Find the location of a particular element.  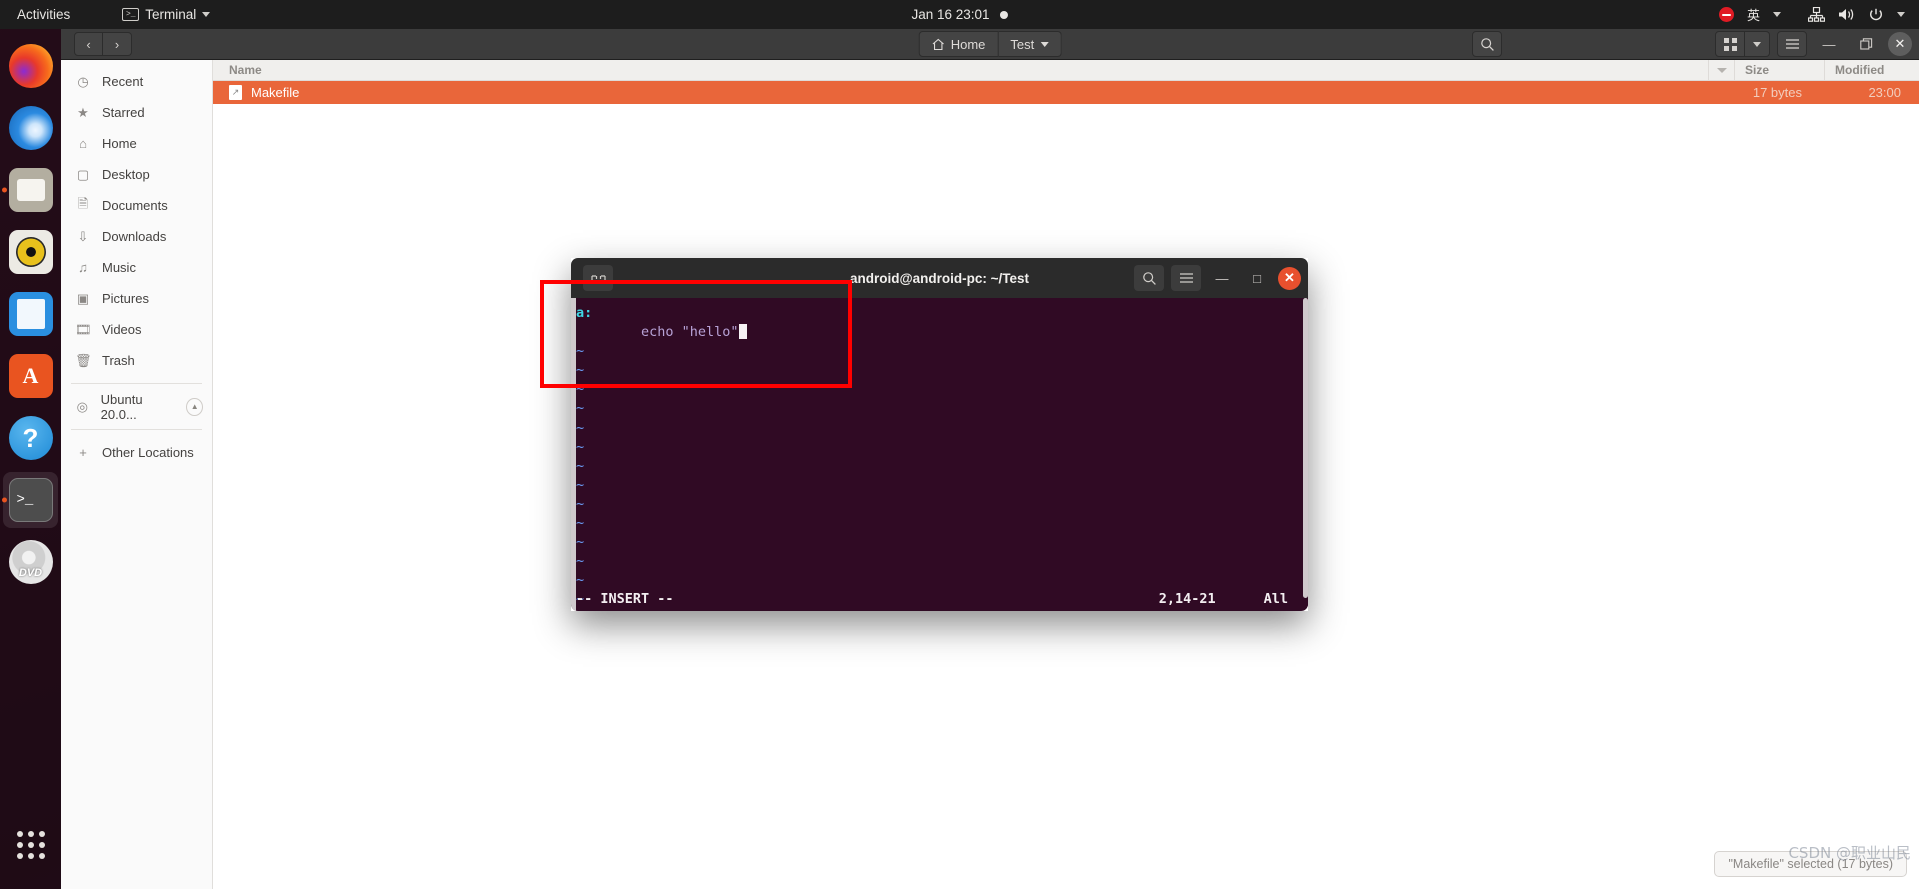

search-button is located at coordinates (1487, 44).